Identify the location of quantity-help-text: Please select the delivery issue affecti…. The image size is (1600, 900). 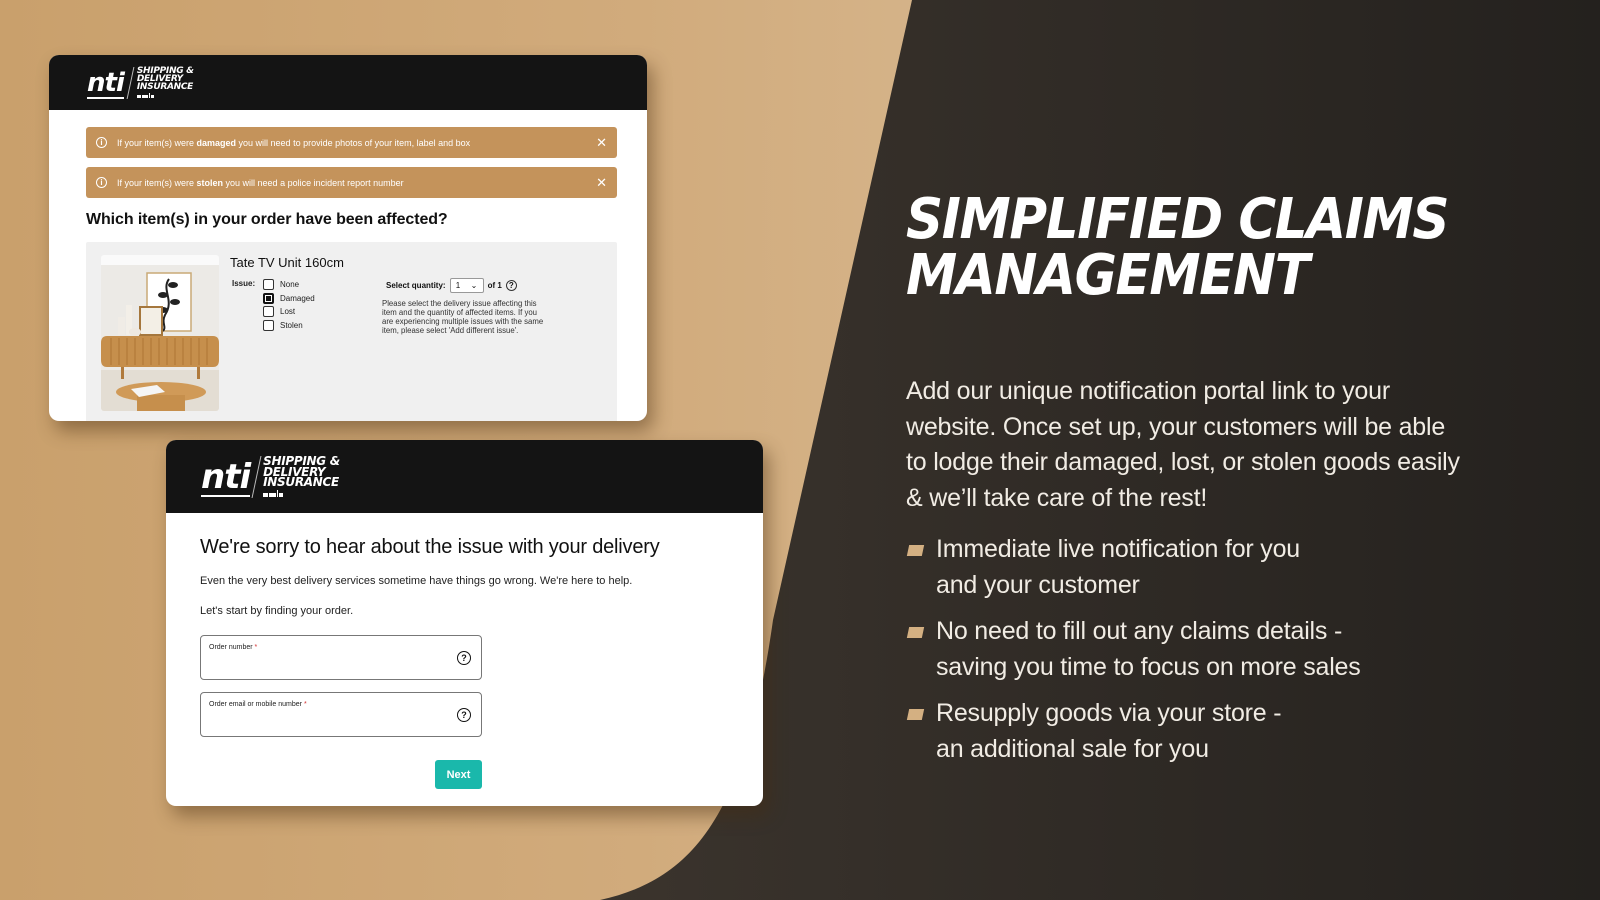
(463, 317).